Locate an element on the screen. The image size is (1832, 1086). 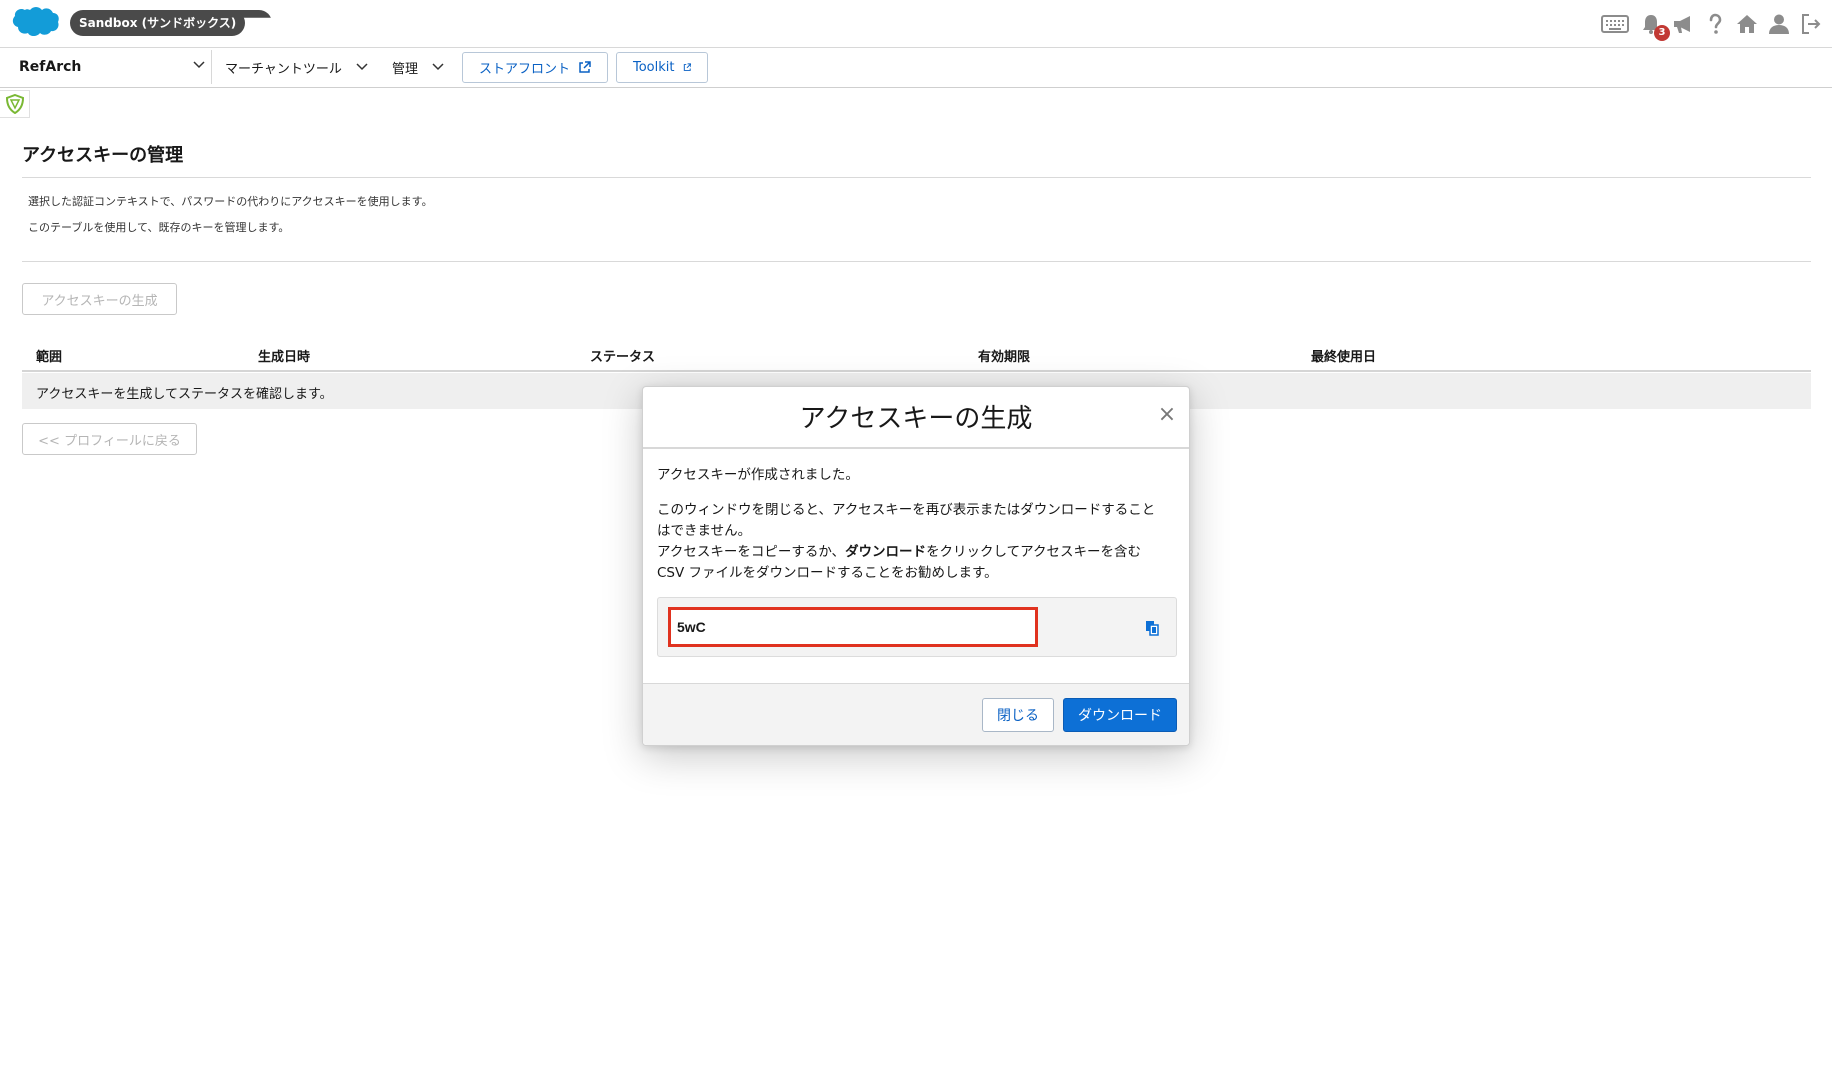
bell-icon: 3 is located at coordinates (1655, 27).